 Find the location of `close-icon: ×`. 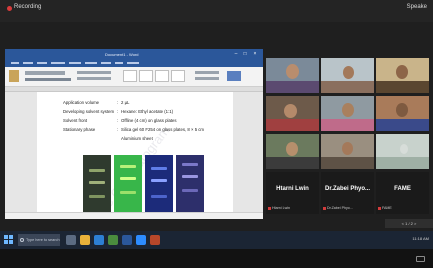

close-icon: × is located at coordinates (255, 54).